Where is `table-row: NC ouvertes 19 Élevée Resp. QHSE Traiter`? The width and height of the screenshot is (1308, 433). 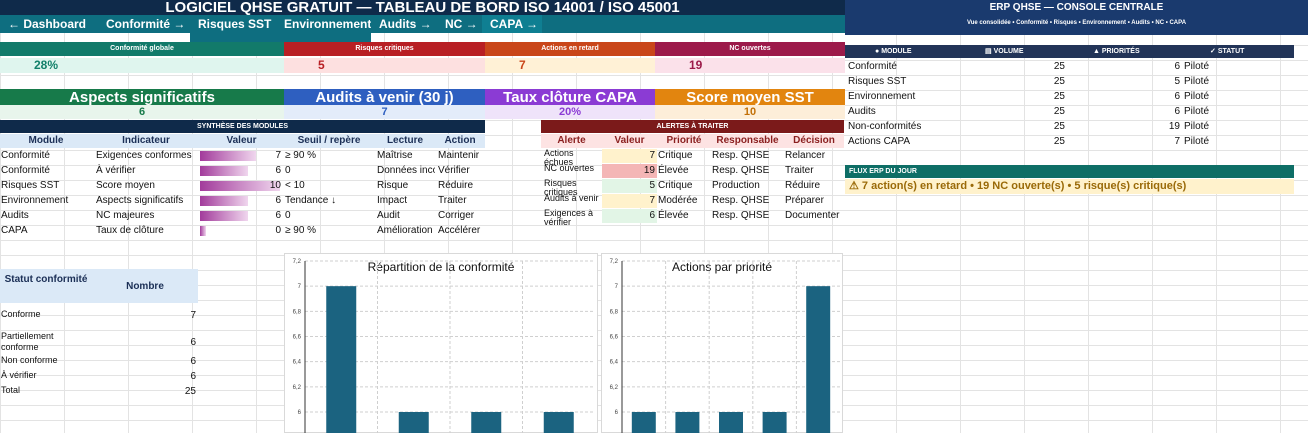
table-row: NC ouvertes 19 Élevée Resp. QHSE Traiter is located at coordinates (692, 171).